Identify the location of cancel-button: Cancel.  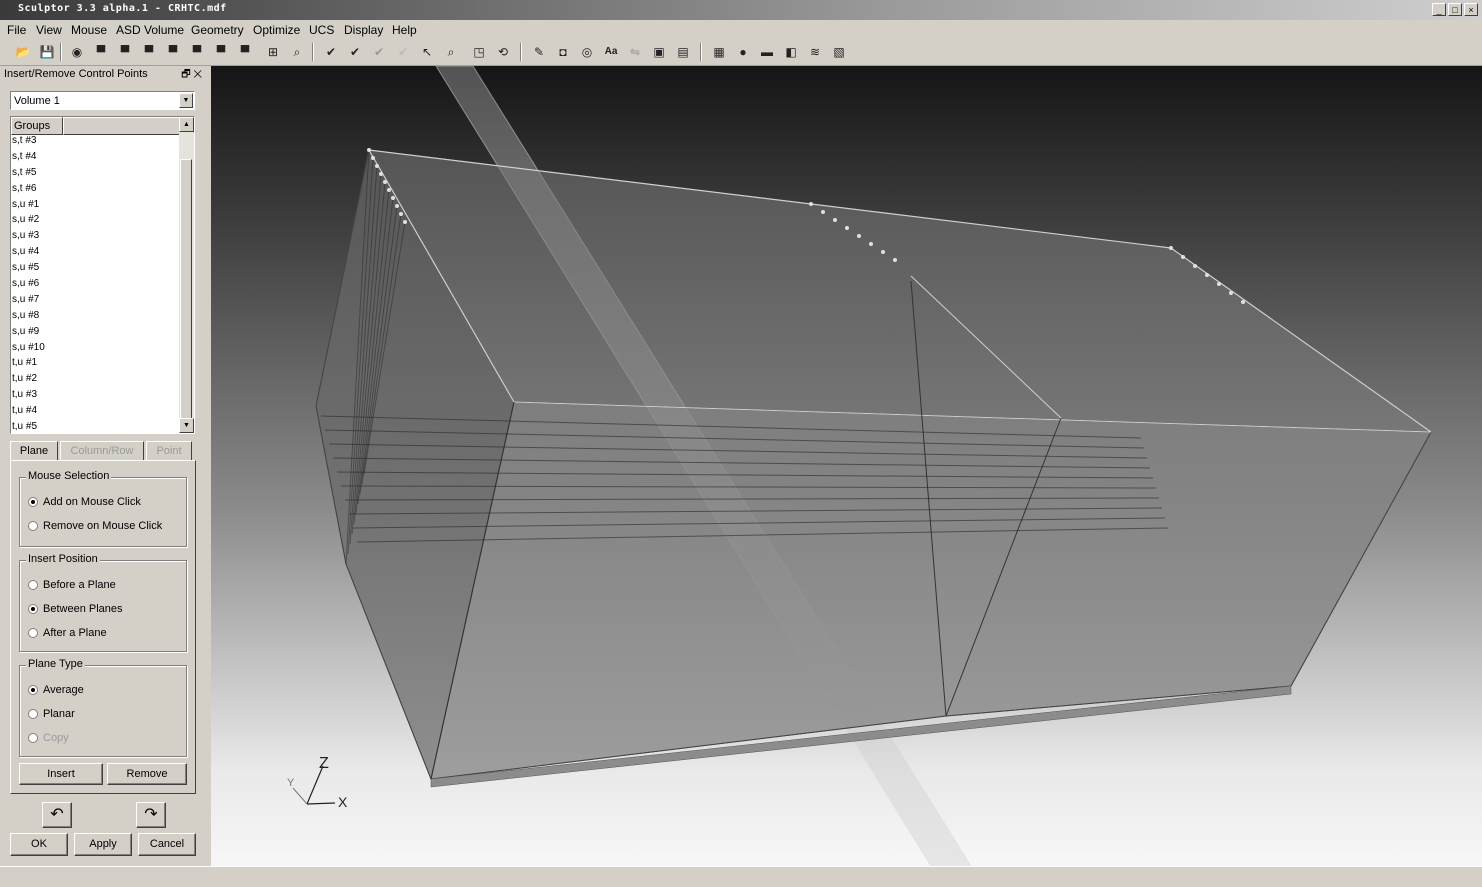
(167, 844).